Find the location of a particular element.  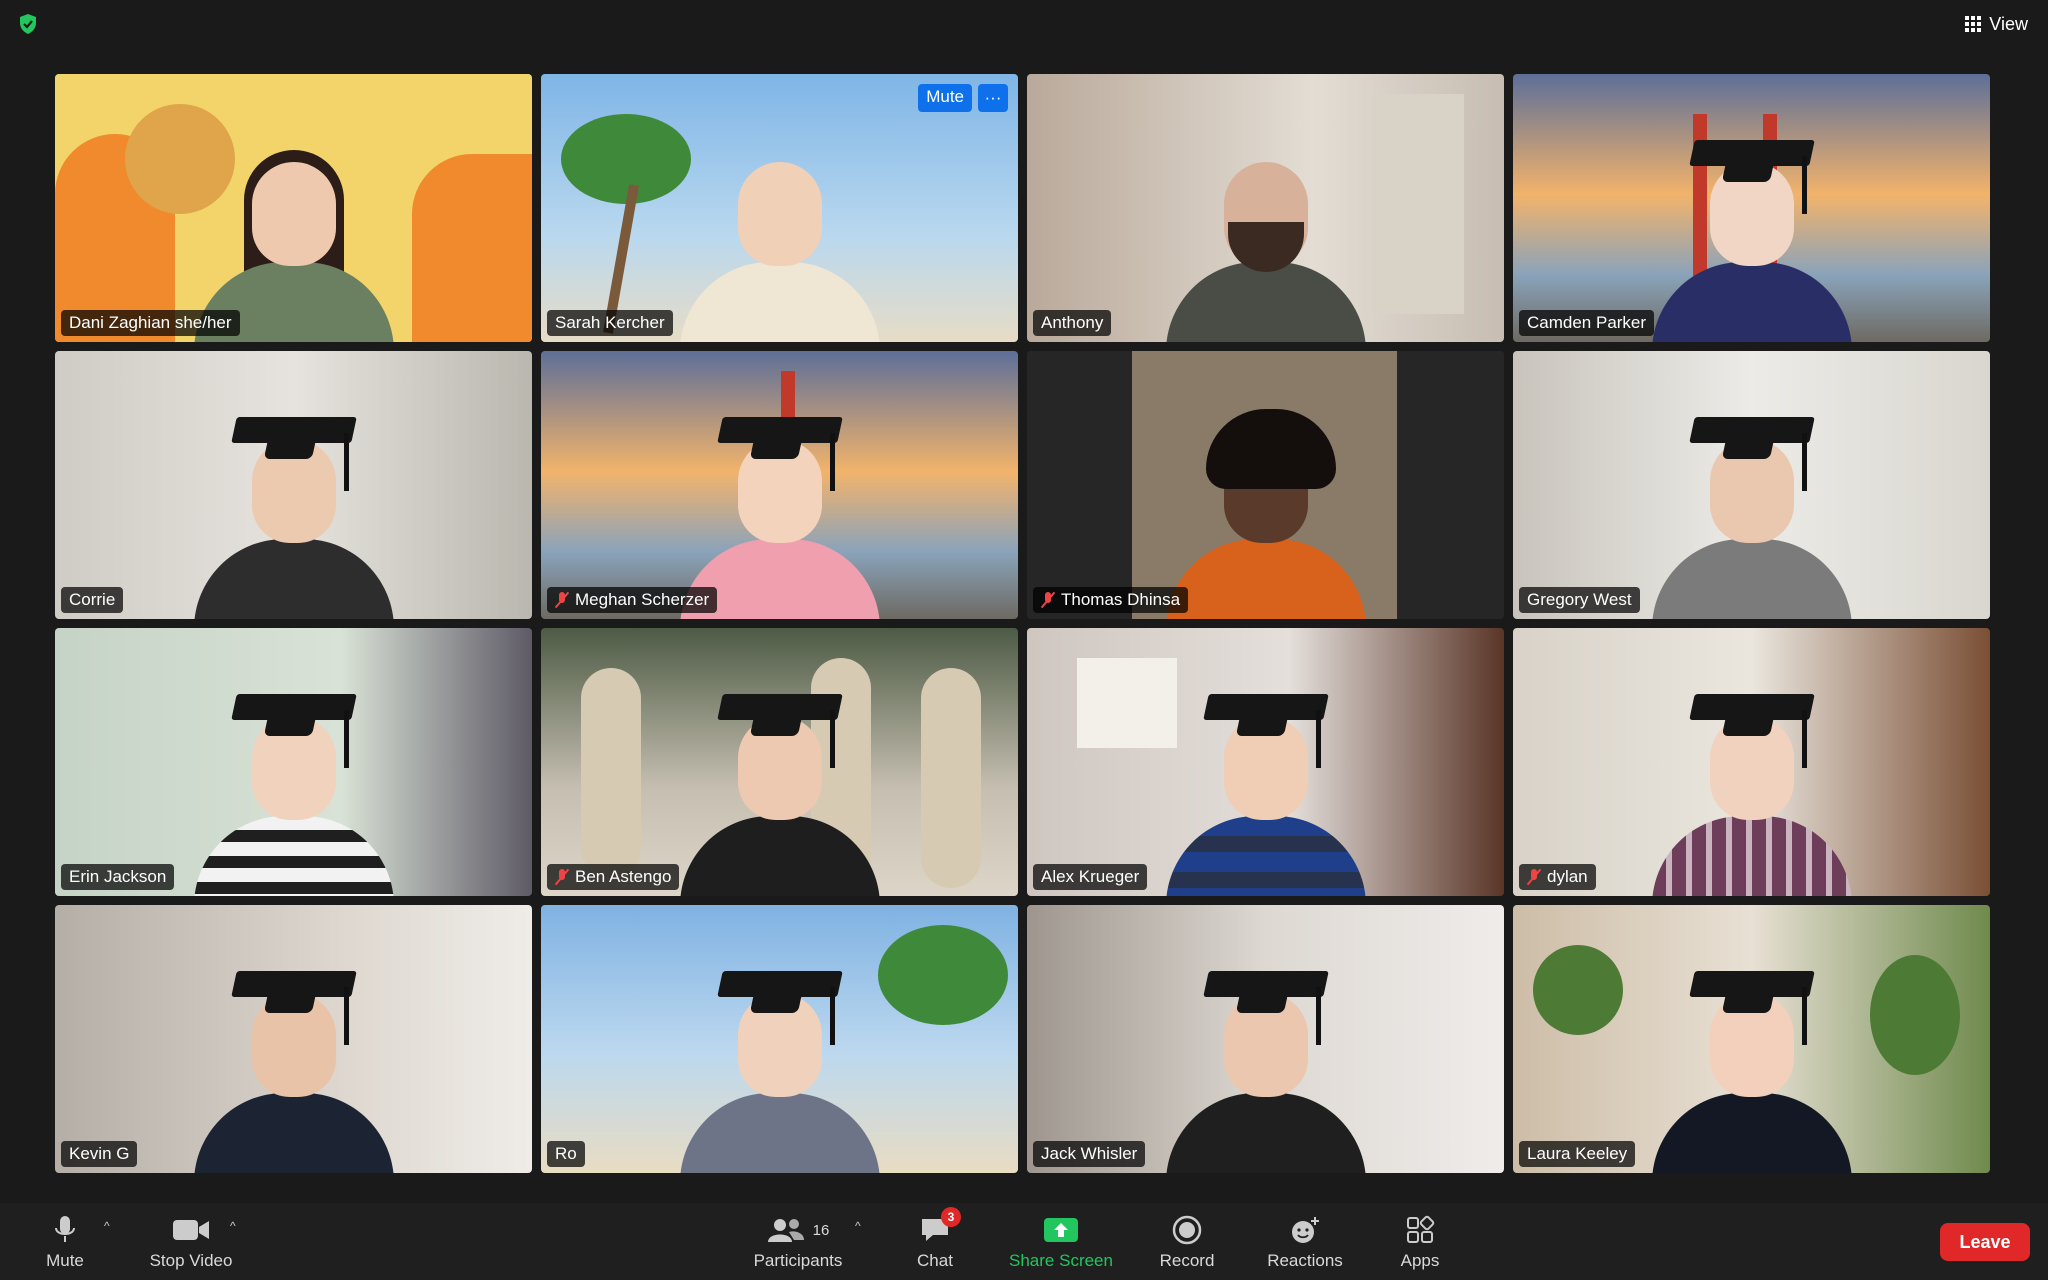

video-tile: Corrie is located at coordinates (293, 485).